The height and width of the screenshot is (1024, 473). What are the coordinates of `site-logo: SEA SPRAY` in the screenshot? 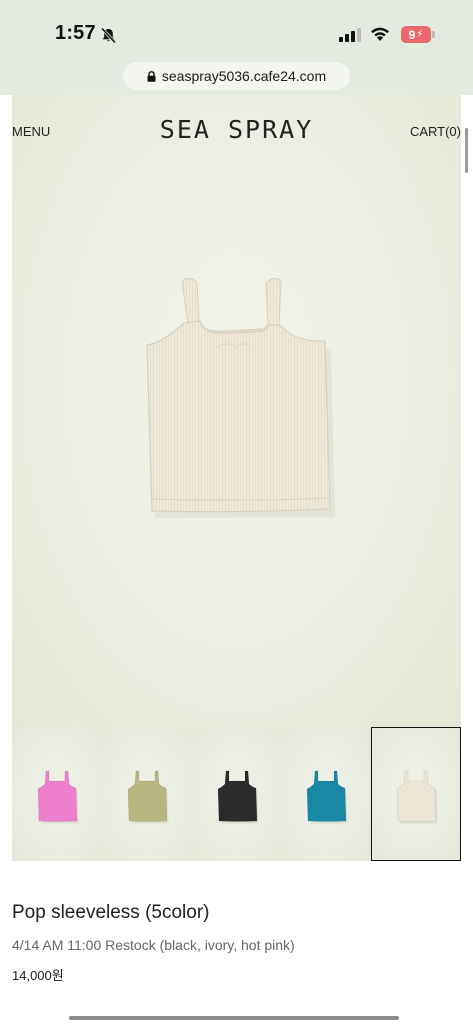 It's located at (236, 129).